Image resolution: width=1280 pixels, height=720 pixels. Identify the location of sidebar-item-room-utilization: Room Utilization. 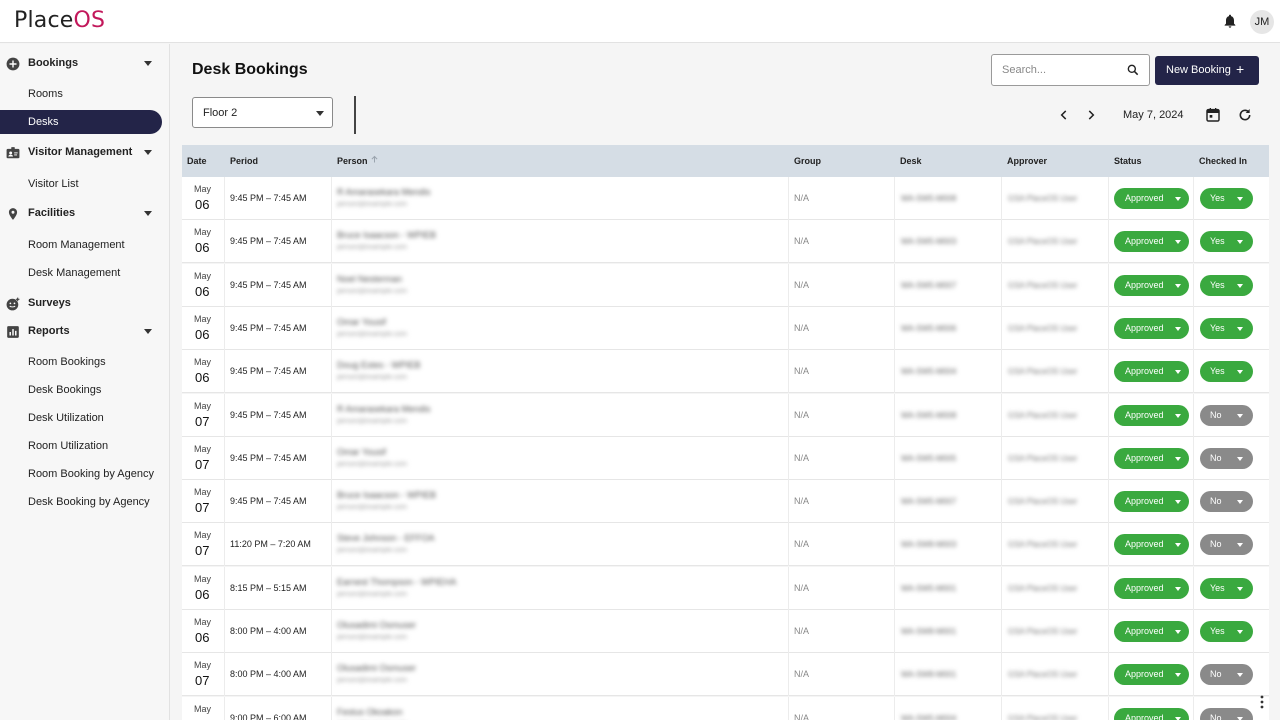
(81, 446).